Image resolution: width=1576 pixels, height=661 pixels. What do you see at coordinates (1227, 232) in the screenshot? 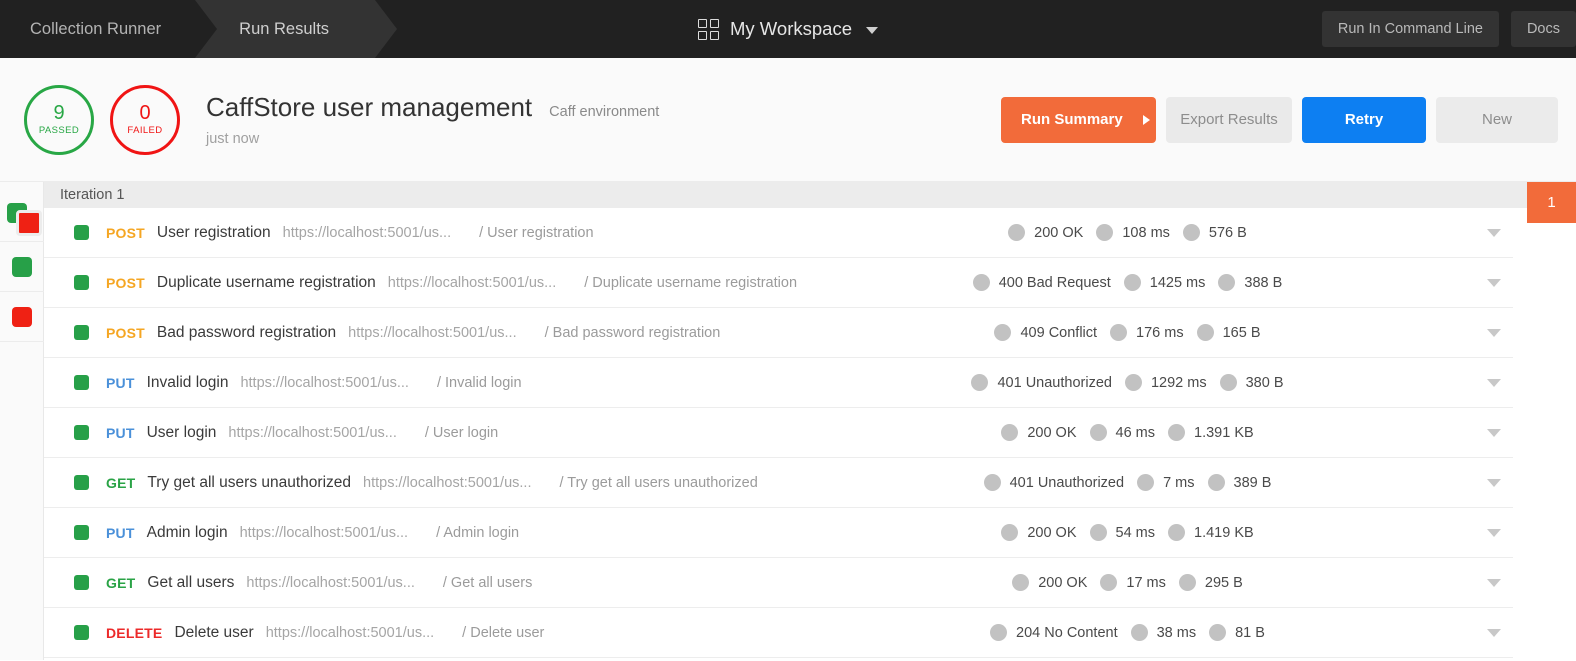
I see `response-size: 576 B` at bounding box center [1227, 232].